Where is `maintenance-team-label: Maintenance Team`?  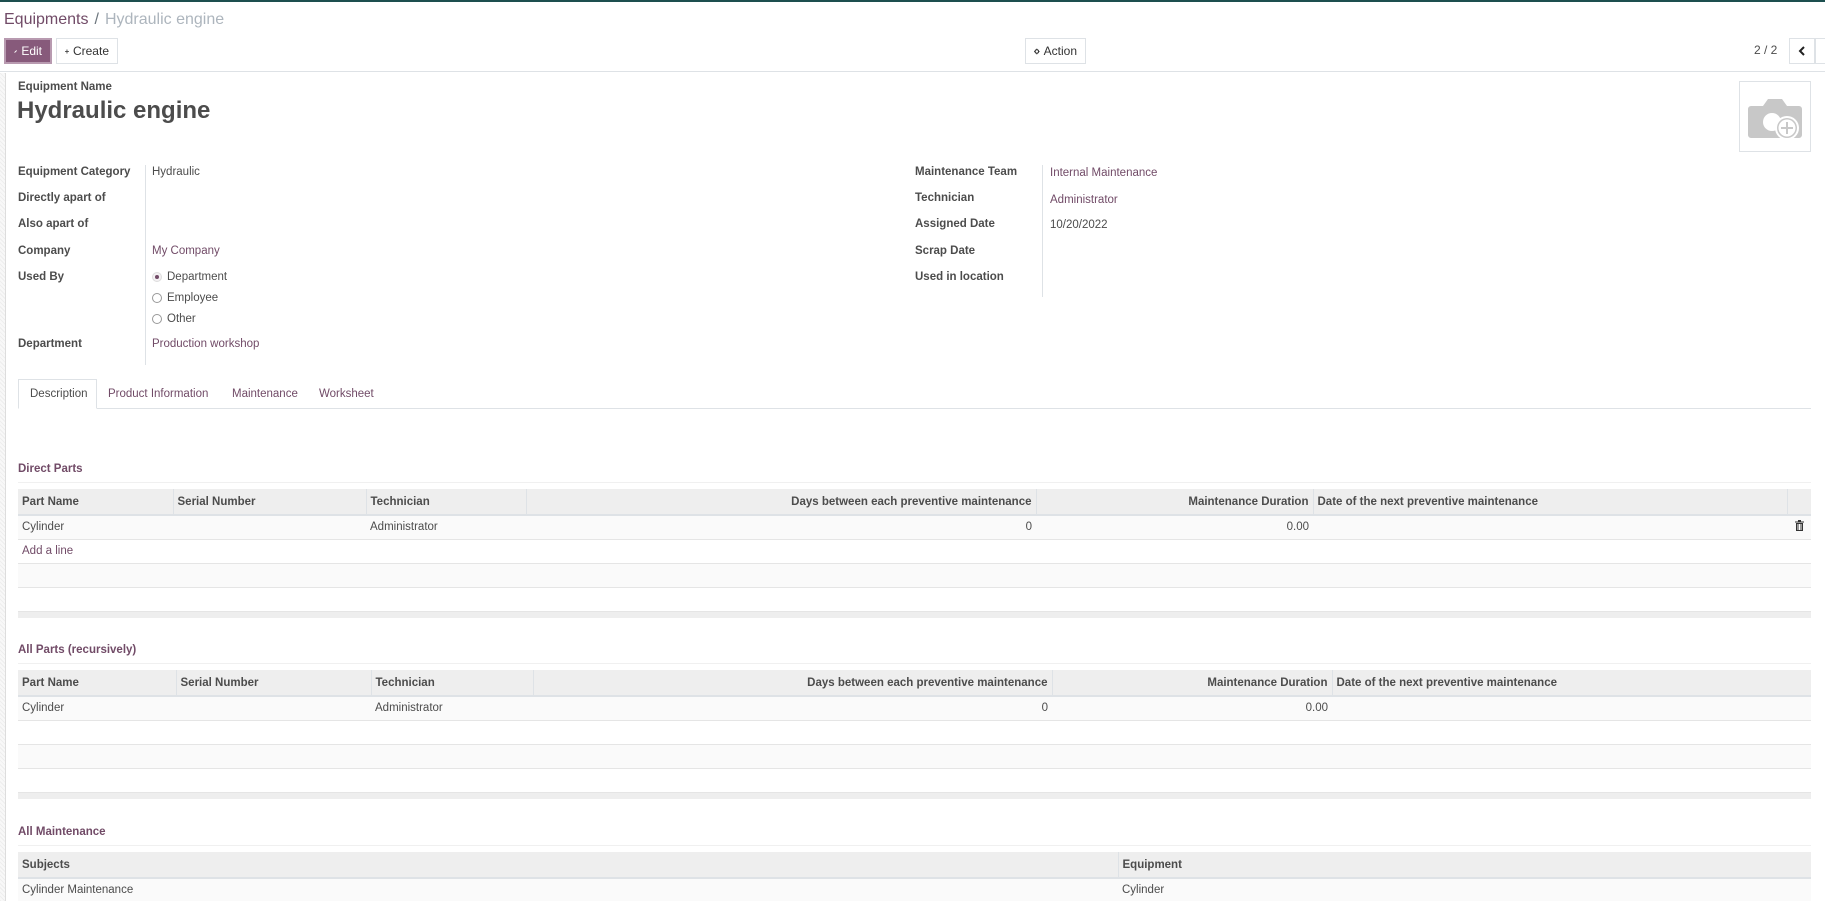
maintenance-team-label: Maintenance Team is located at coordinates (966, 172).